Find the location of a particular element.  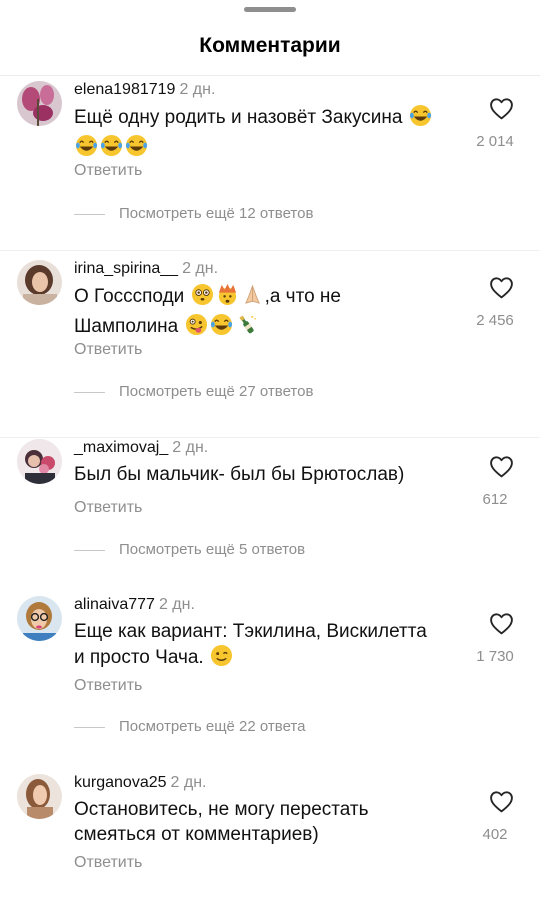

comment-text-line: и просто Чача. is located at coordinates (139, 657).